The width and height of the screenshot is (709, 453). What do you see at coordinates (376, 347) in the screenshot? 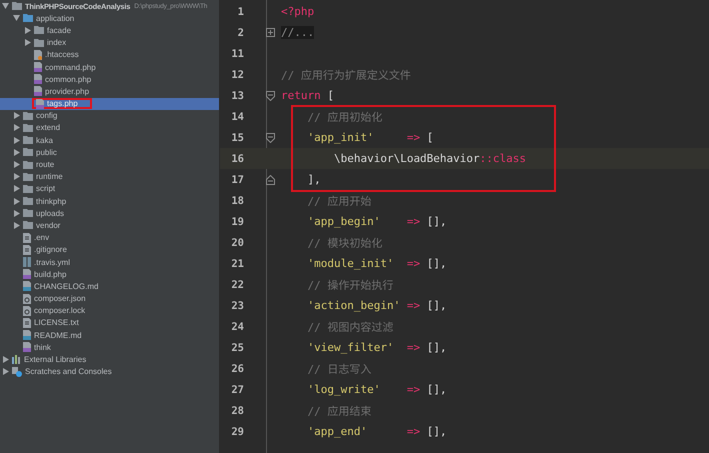
I see `code-line: 'view_filter' => [],` at bounding box center [376, 347].